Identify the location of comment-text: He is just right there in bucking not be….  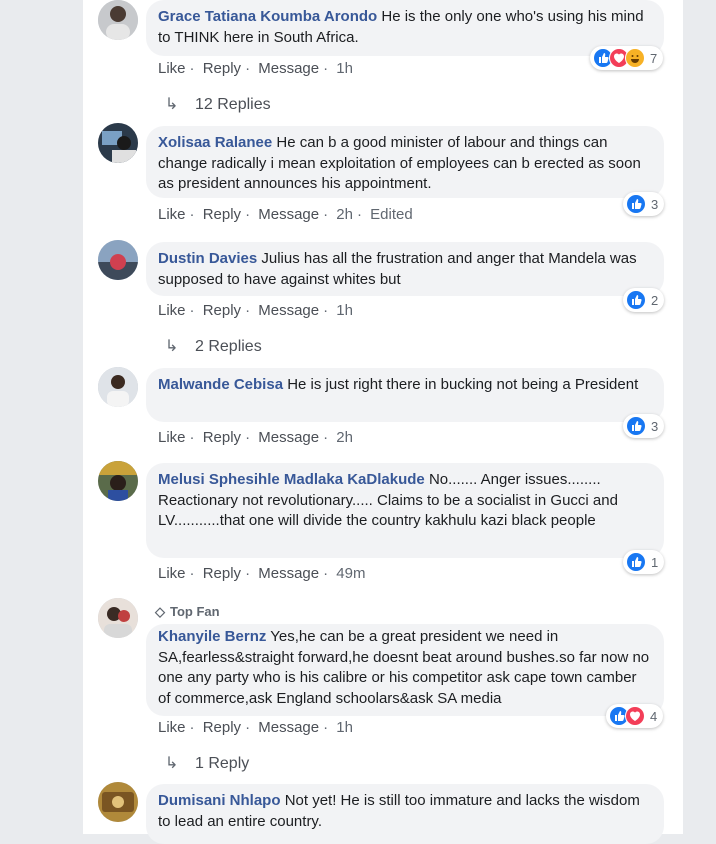
(463, 384).